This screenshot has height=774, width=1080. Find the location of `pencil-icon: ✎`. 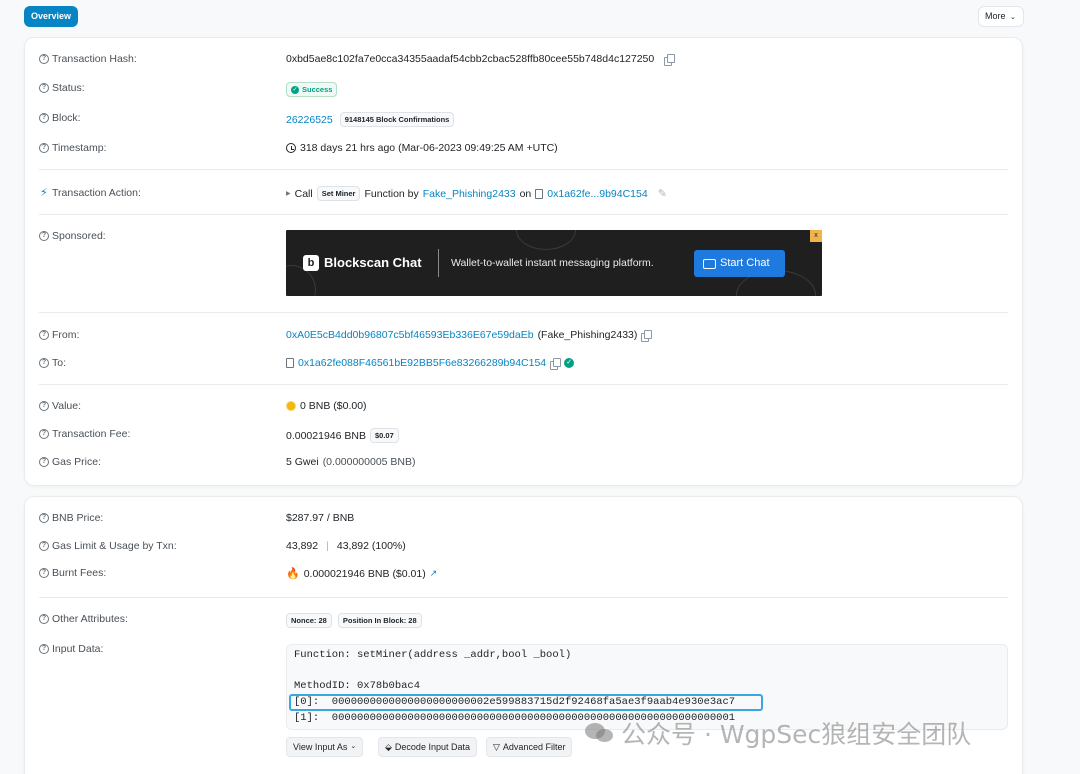

pencil-icon: ✎ is located at coordinates (662, 193).